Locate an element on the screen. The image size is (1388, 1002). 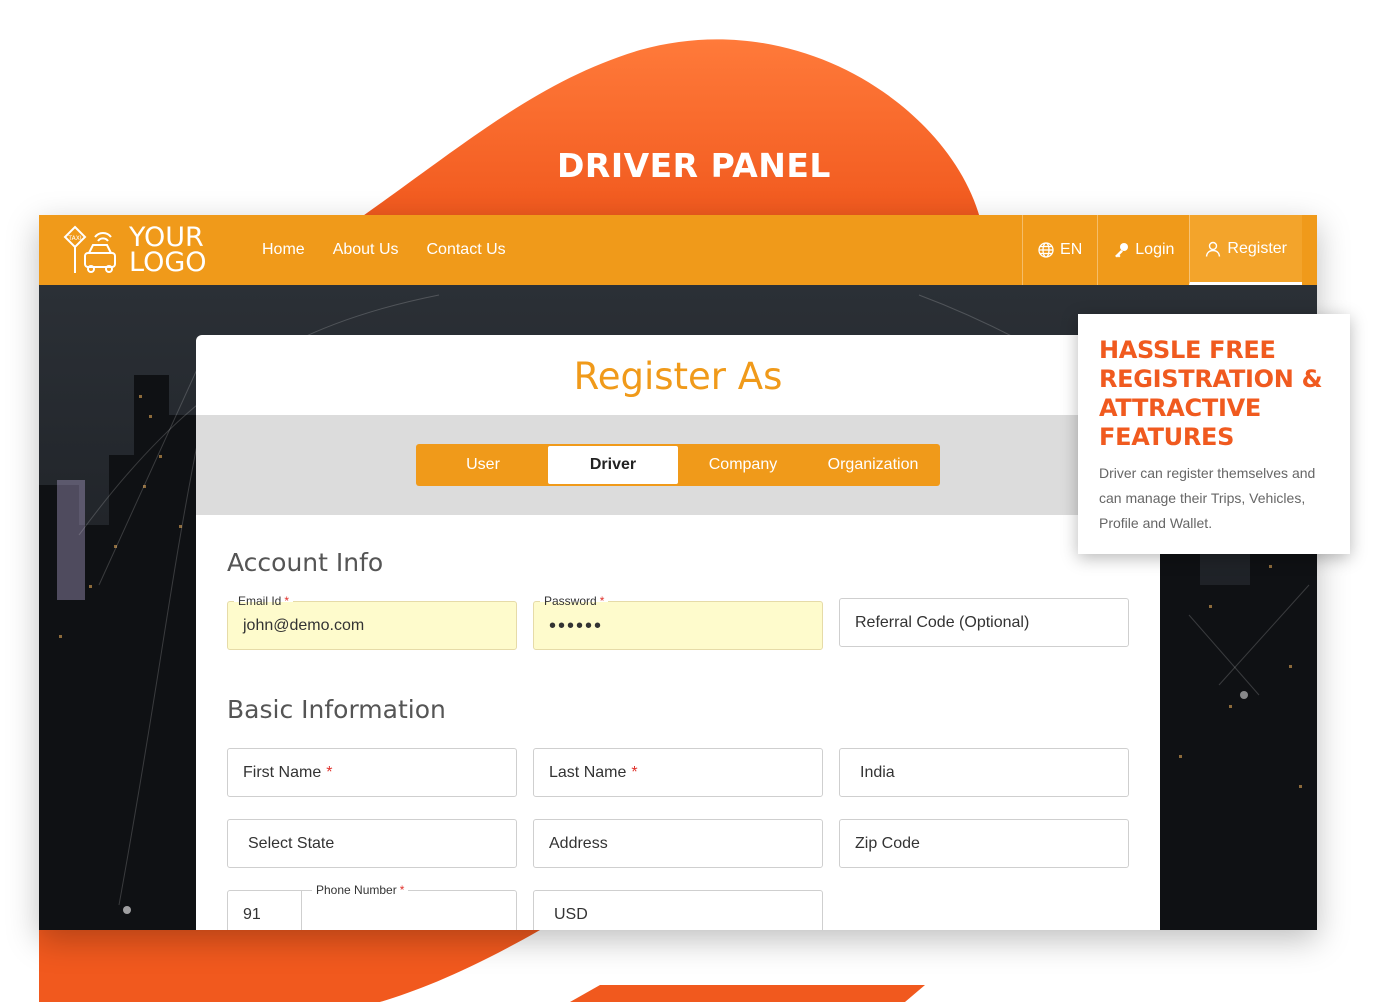
logo-line-2: LOGO is located at coordinates (168, 262).